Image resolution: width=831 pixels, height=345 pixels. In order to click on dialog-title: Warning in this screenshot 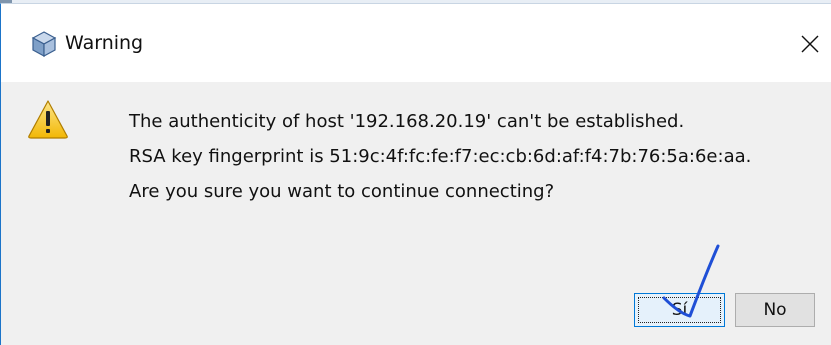, I will do `click(104, 43)`.